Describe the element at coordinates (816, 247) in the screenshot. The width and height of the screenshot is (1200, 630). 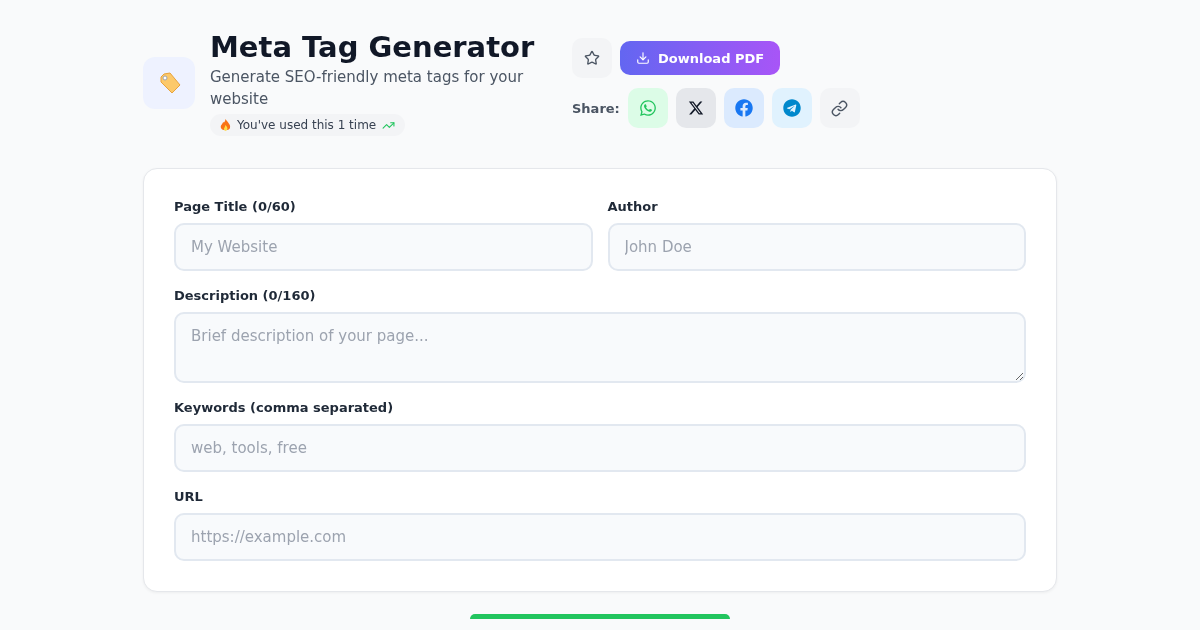
I see `input-field: John Doe` at that location.